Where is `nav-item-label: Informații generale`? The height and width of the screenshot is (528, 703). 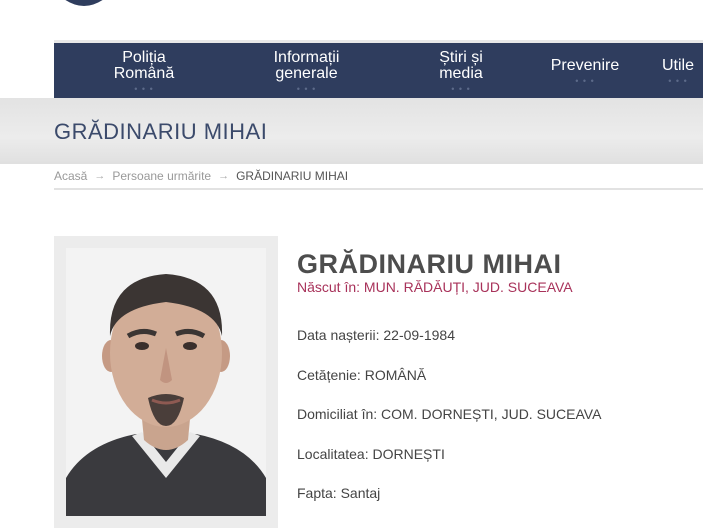 nav-item-label: Informații generale is located at coordinates (306, 65).